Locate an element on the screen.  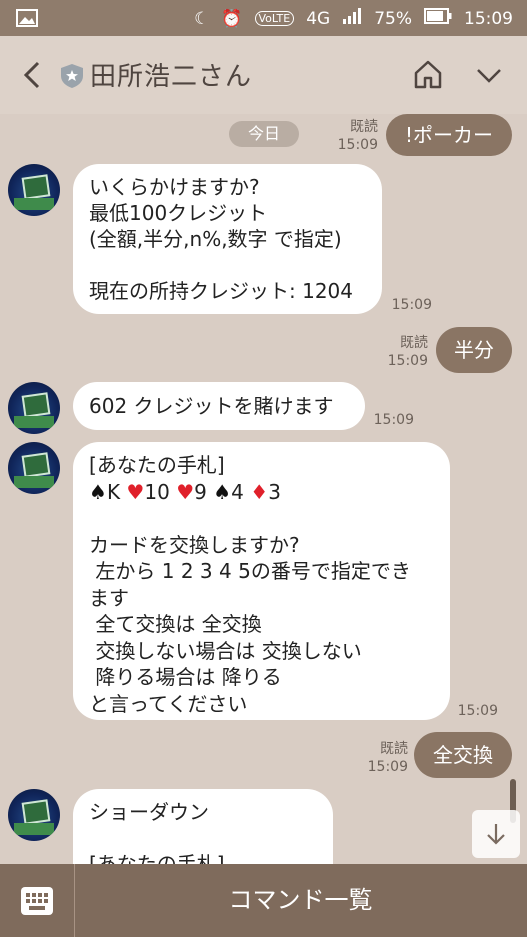
volte-icon: VoLTE is located at coordinates (274, 18).